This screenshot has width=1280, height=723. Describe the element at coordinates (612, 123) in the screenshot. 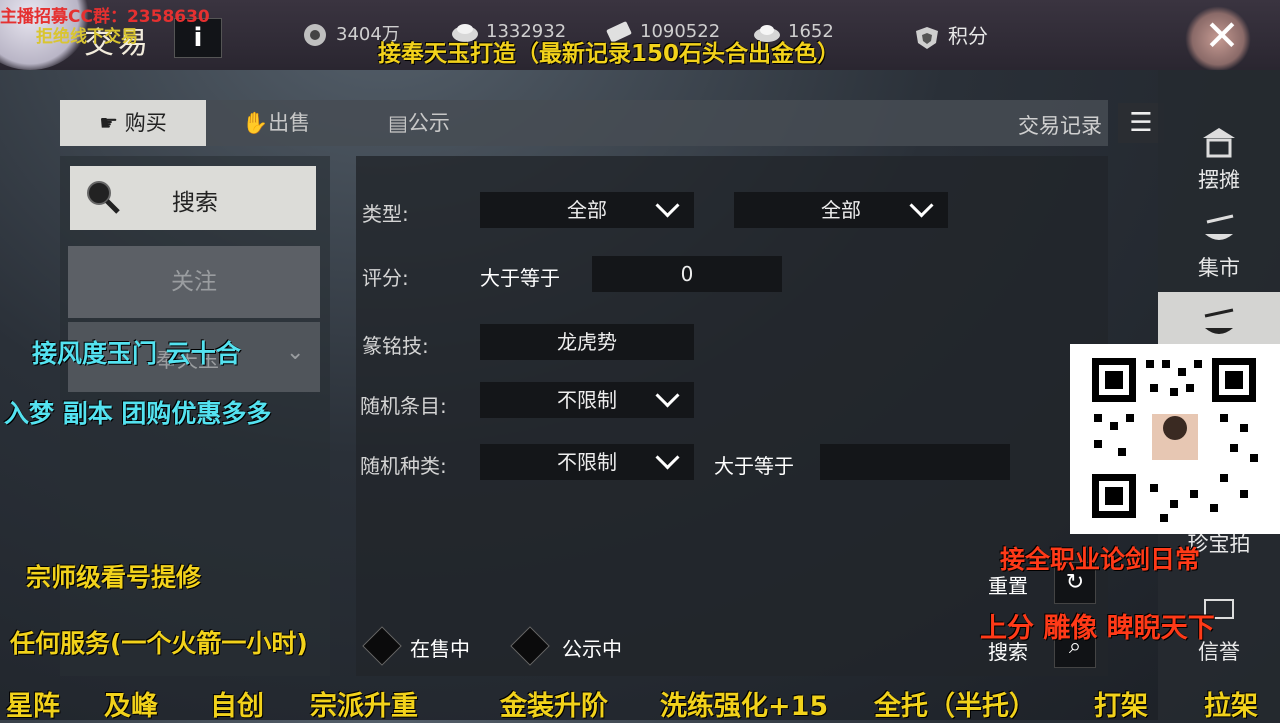

I see `tab-bar: ☛ 购买 ✋出售 ▤公示 交易记录 ☰` at that location.